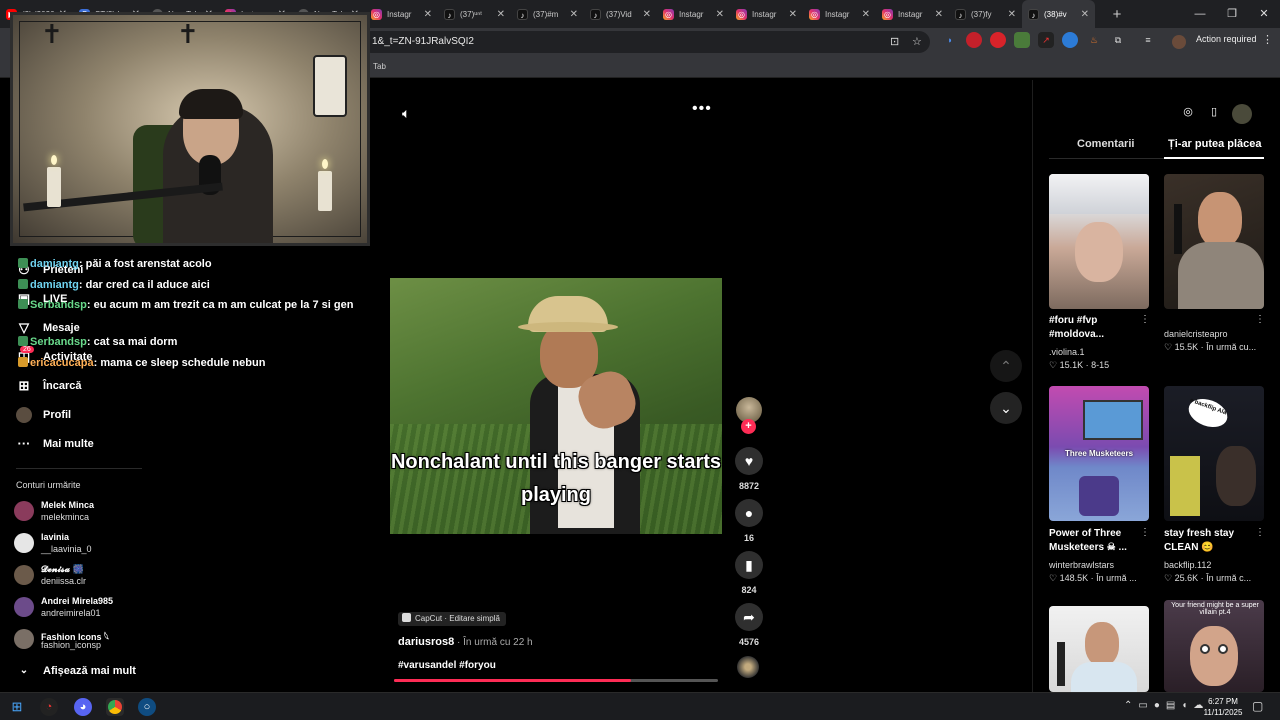 The image size is (1280, 720). Describe the element at coordinates (114, 513) in the screenshot. I see `following-item: Melek Minca melekminca` at that location.